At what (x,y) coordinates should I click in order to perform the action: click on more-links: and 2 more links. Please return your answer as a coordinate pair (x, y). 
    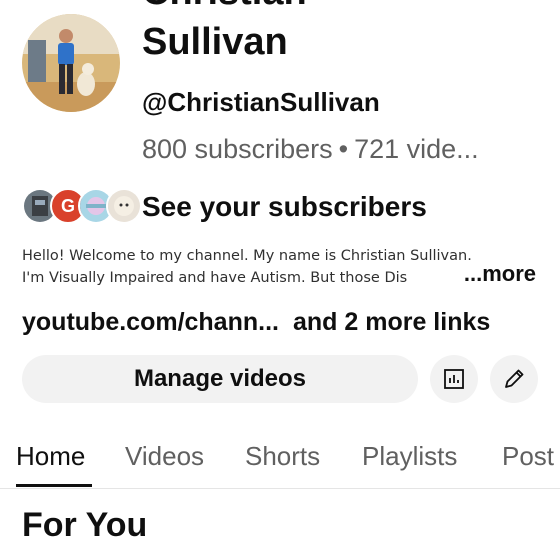
    Looking at the image, I should click on (391, 322).